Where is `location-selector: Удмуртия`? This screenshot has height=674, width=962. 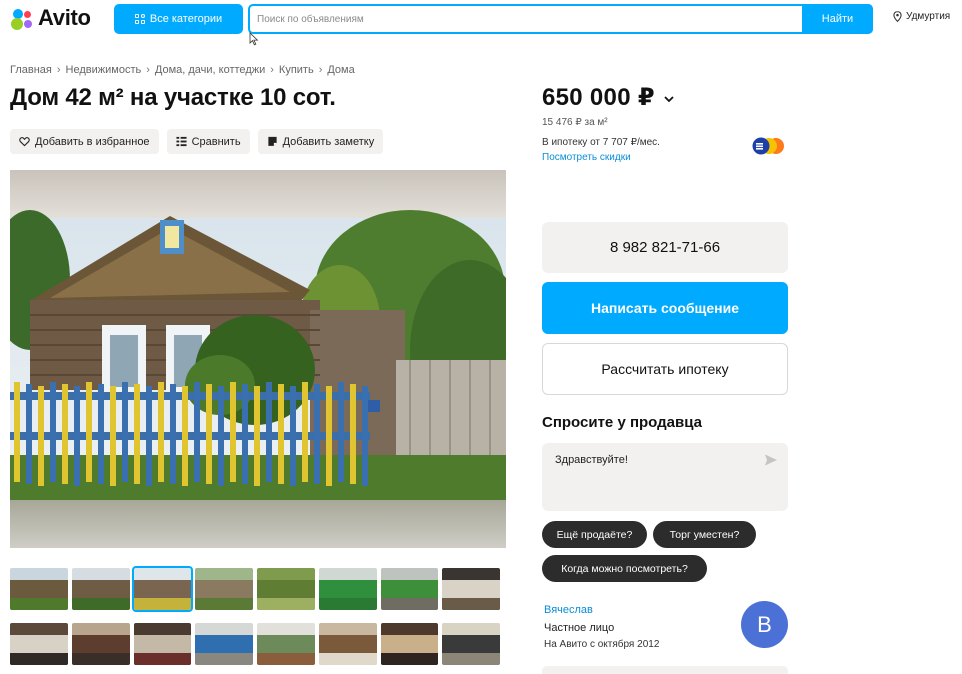
location-selector: Удмуртия is located at coordinates (921, 16).